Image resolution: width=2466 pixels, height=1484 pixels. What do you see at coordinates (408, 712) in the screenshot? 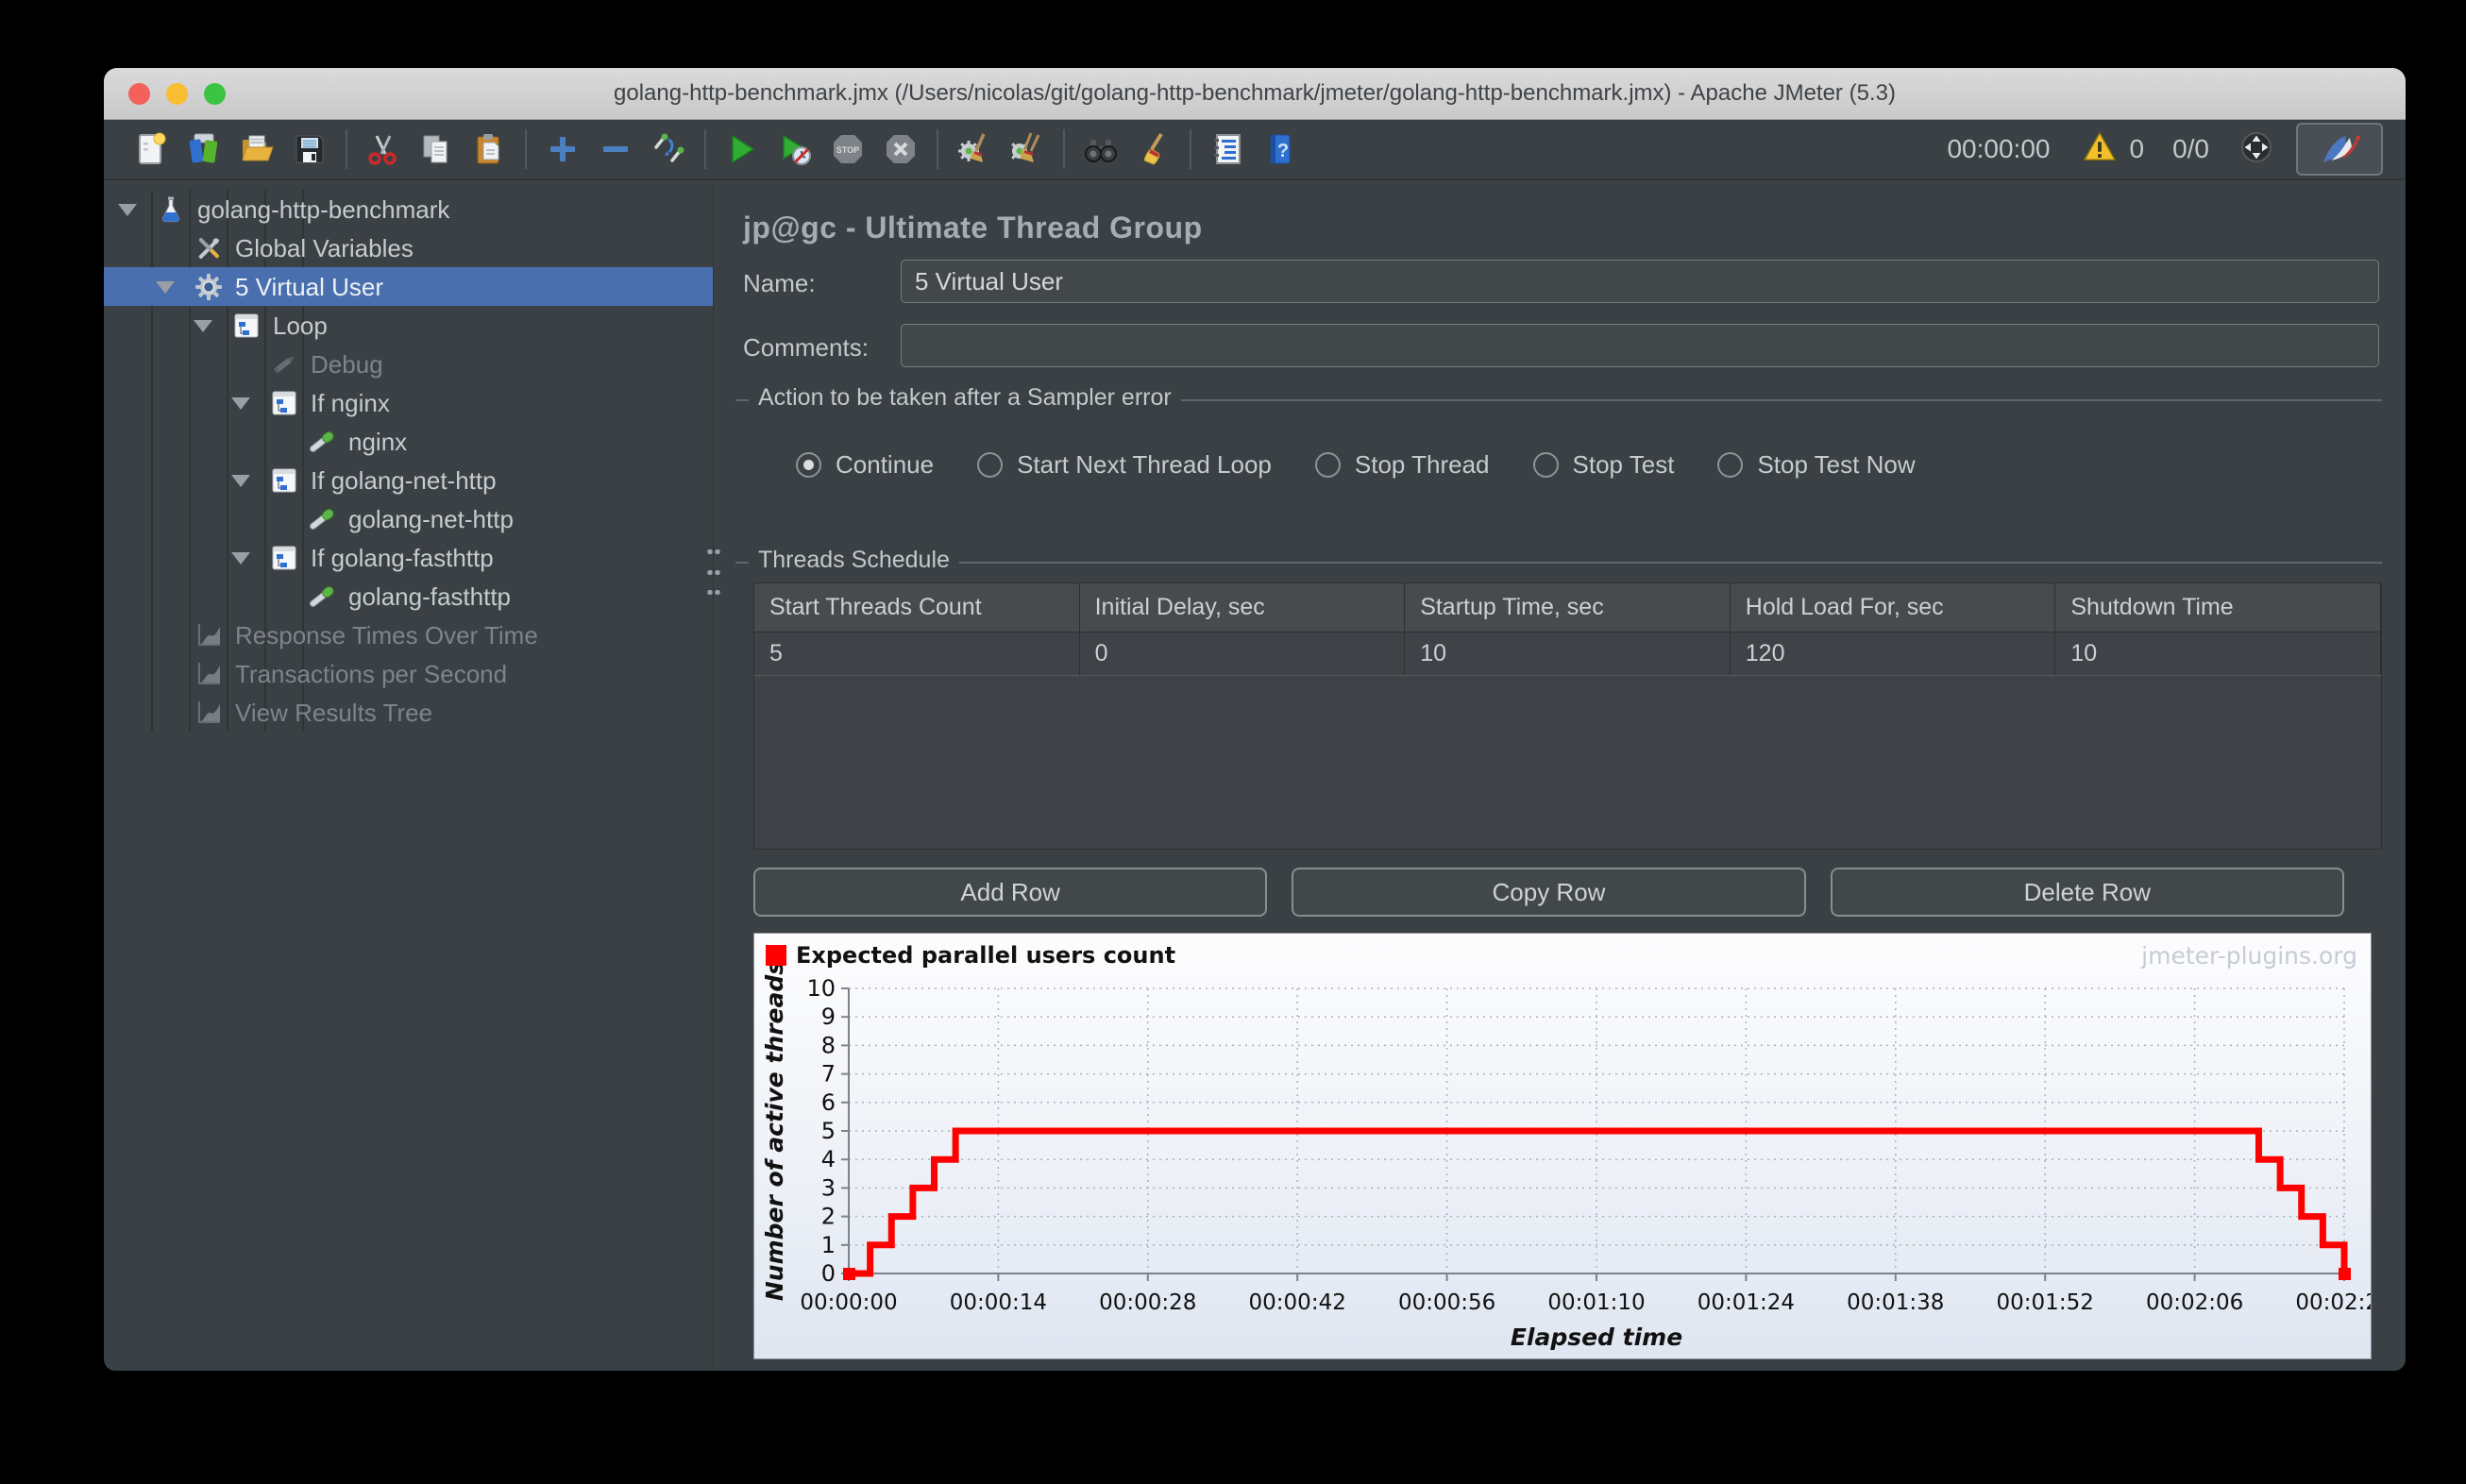
I see `tree-item-view-results-tree: View Results Tree` at bounding box center [408, 712].